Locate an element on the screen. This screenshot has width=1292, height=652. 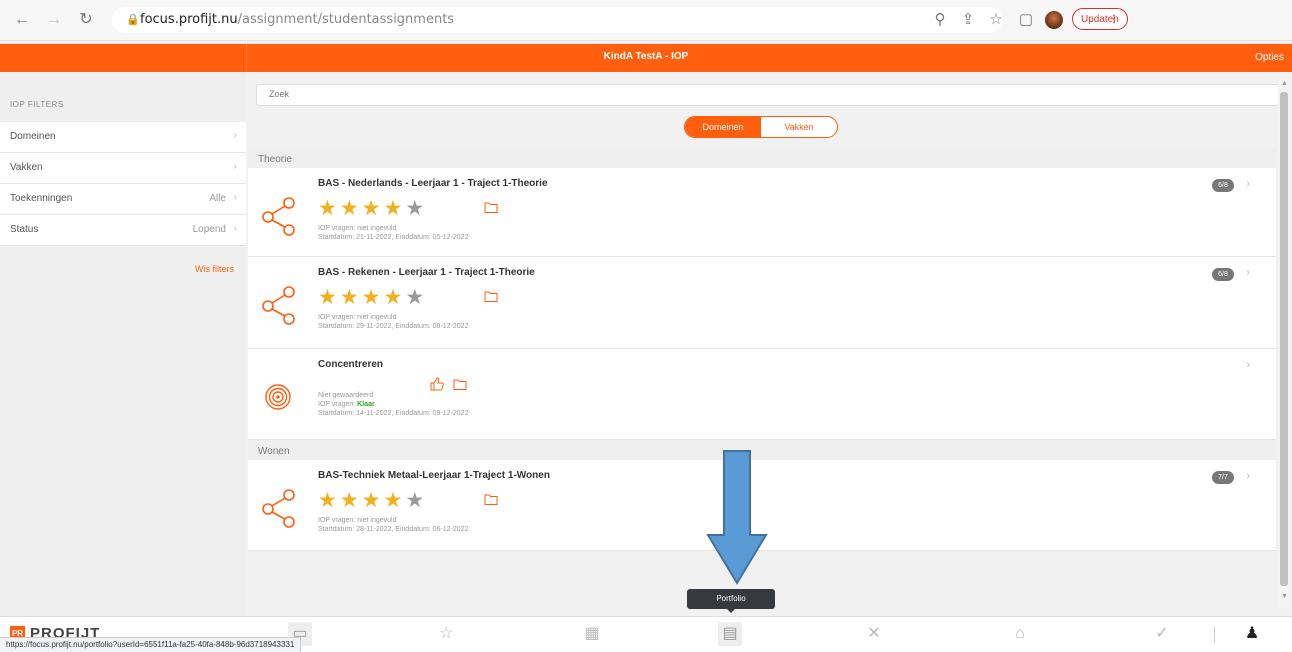
check-circle-icon: ✓ is located at coordinates (1162, 634).